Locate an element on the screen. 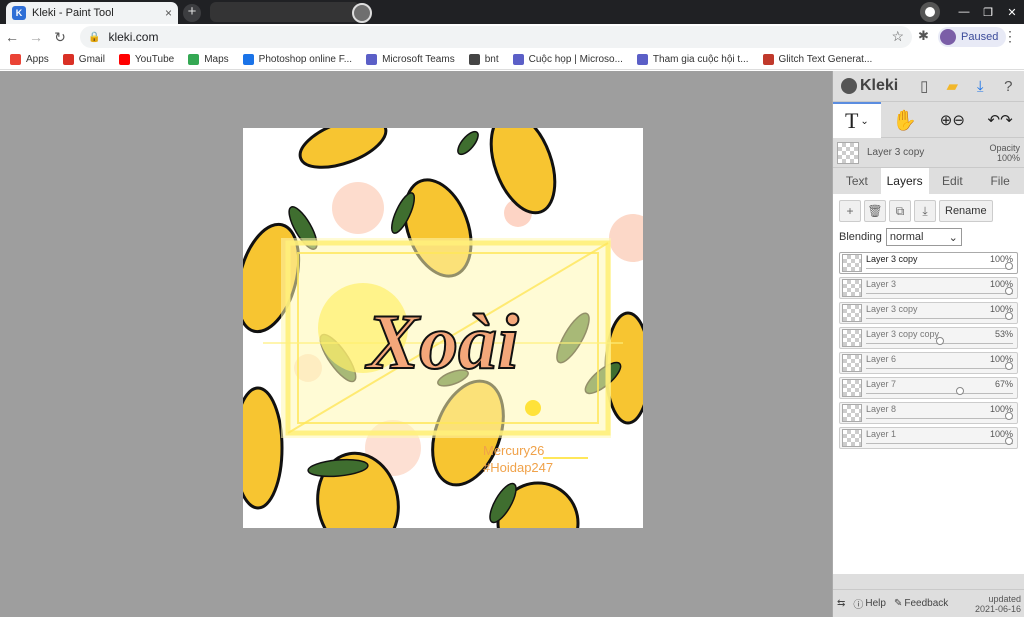 This screenshot has width=1024, height=617. undo-redo-buttons: ↶↷ is located at coordinates (1000, 120).